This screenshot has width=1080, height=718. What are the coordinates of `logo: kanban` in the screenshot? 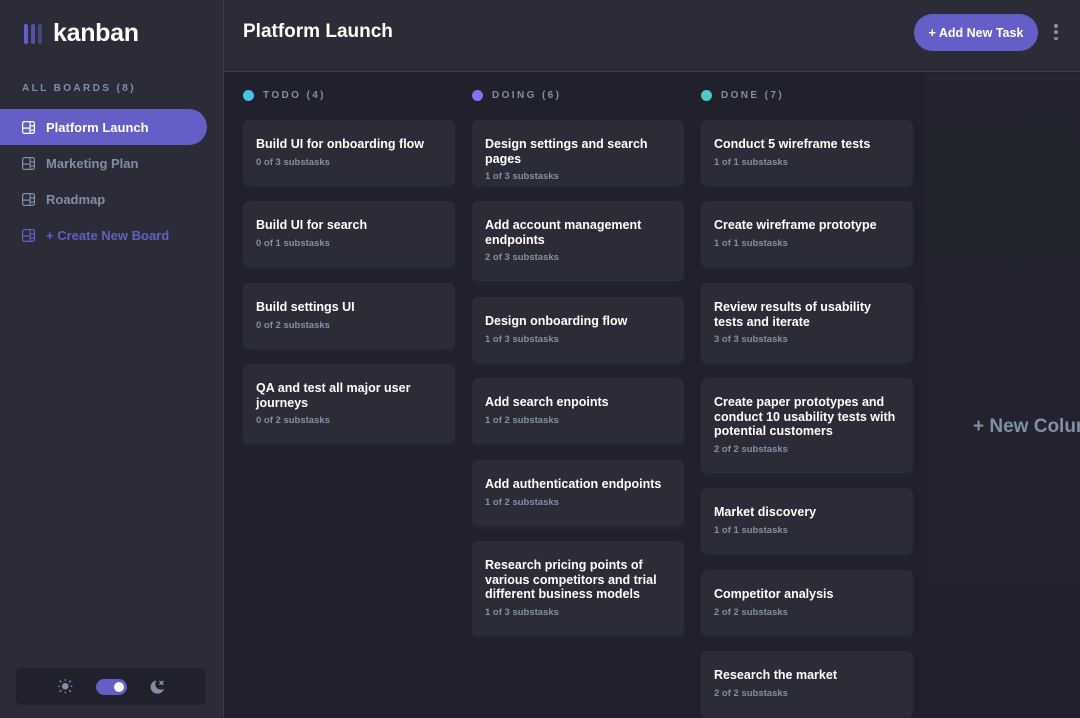 It's located at (81, 33).